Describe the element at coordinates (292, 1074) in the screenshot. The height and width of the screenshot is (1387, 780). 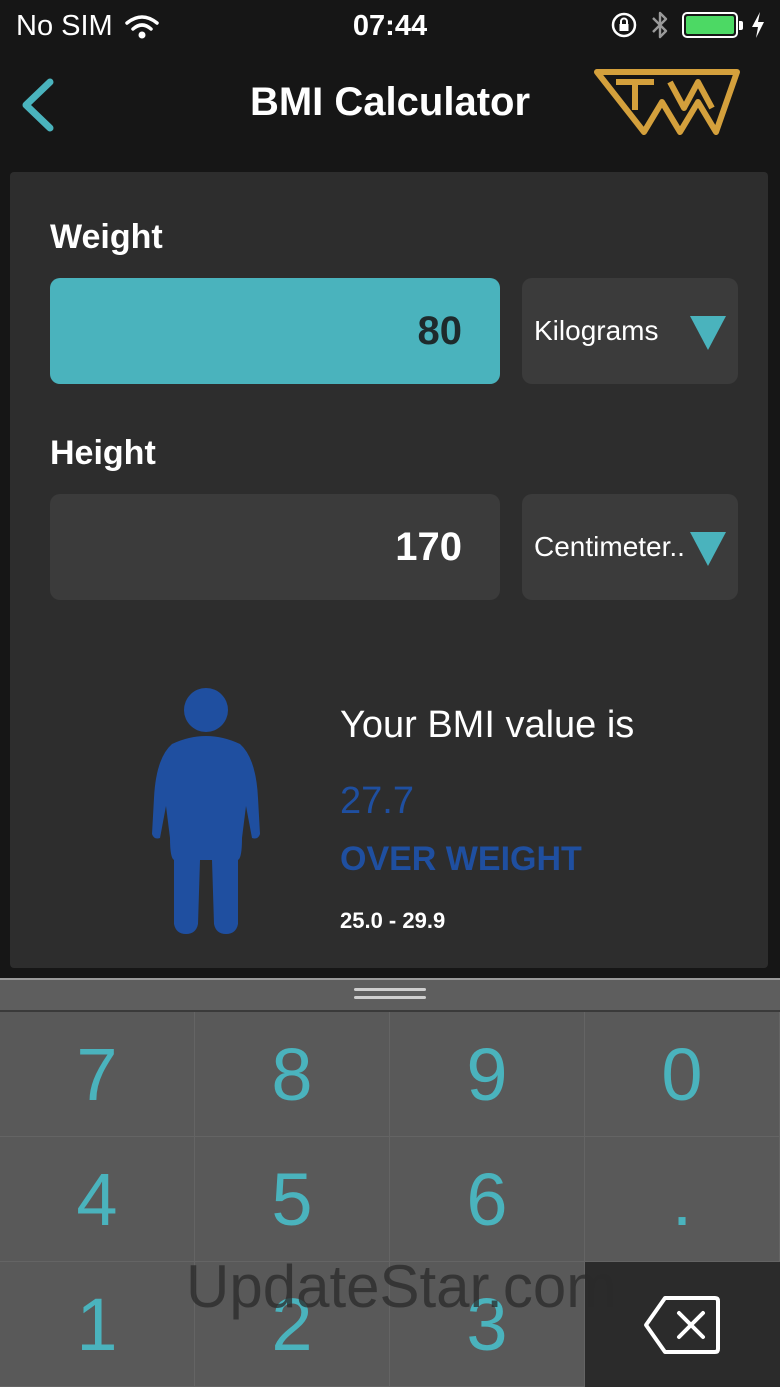
I see `key-8: 8` at that location.